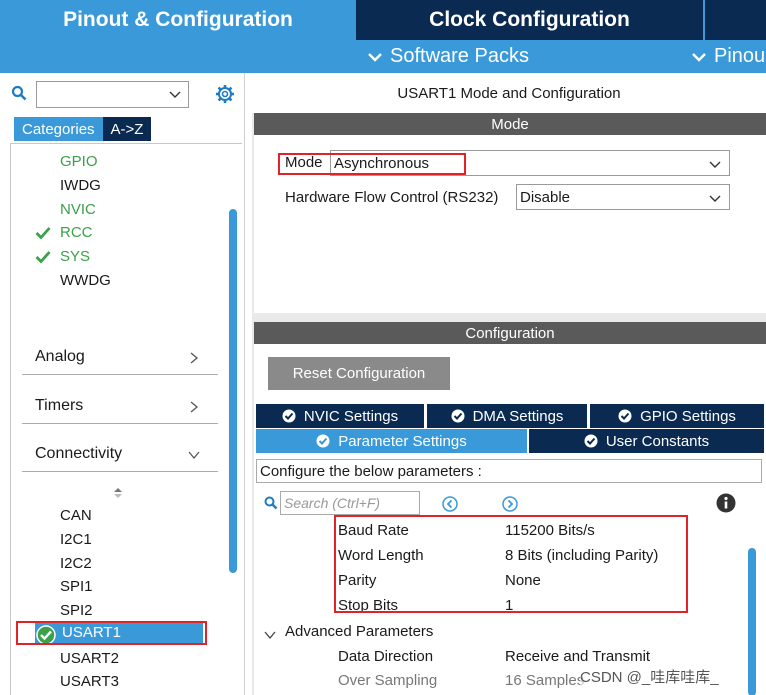  Describe the element at coordinates (649, 676) in the screenshot. I see `watermark: CSDN @_哇库哇库_` at that location.